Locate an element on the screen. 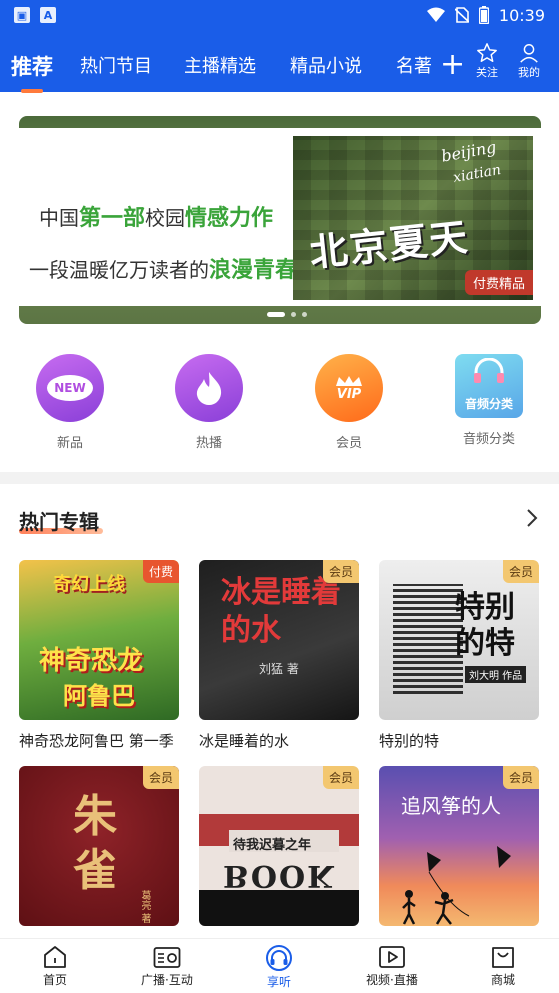 The image size is (559, 993). bottom-nav-listen: 享听 is located at coordinates (279, 967).